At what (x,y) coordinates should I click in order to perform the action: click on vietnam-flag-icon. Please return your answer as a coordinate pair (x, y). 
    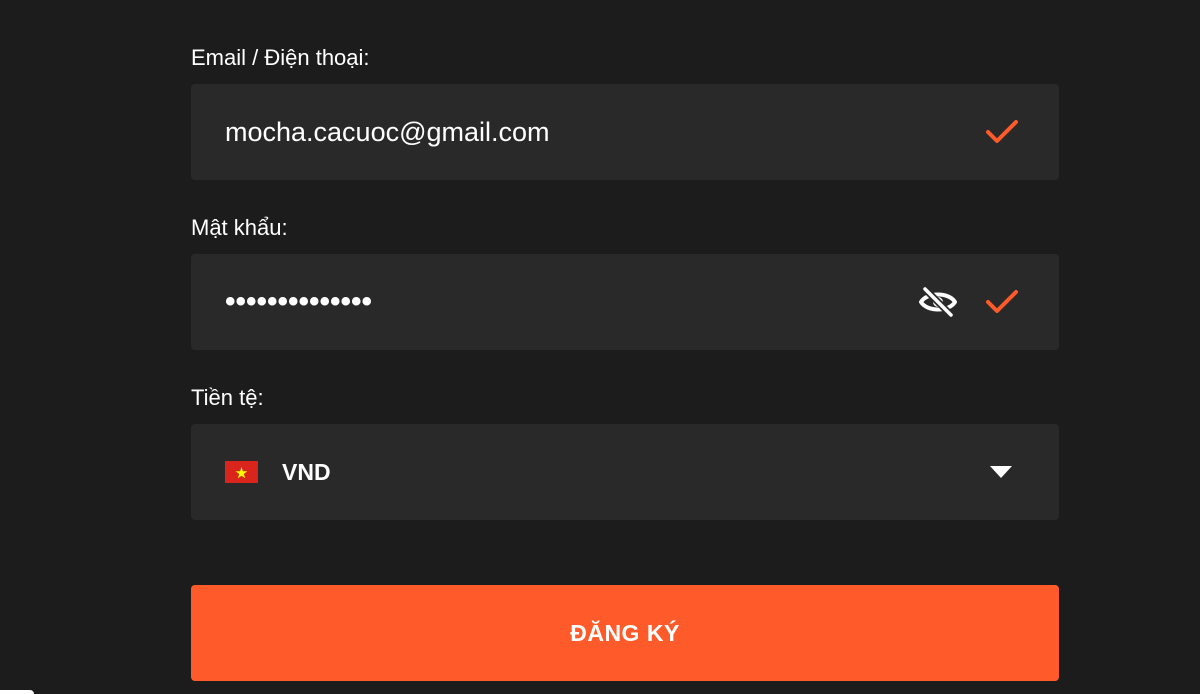
    Looking at the image, I should click on (241, 472).